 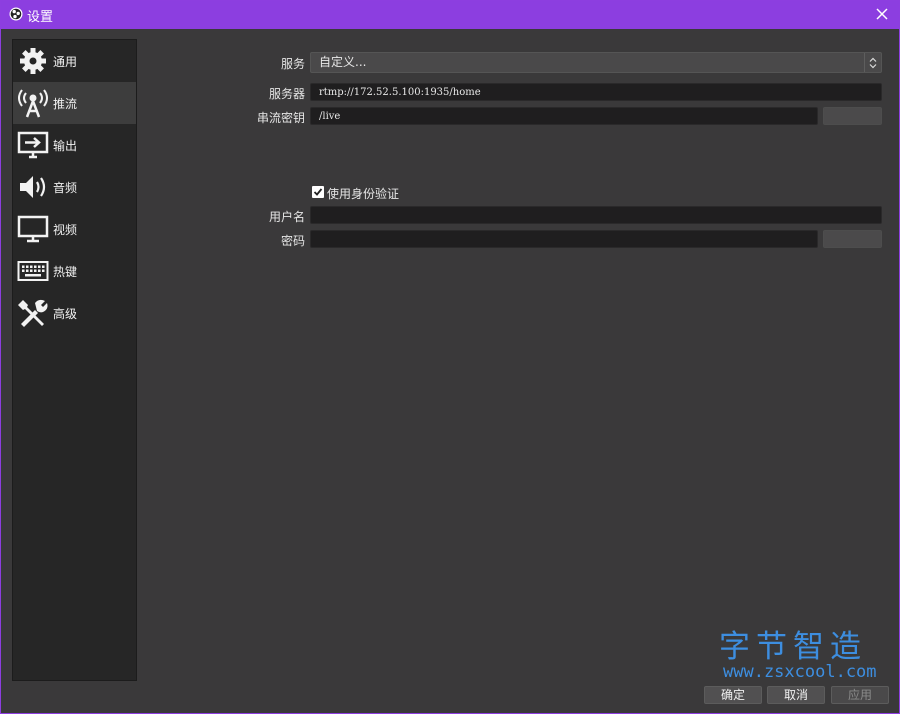 I want to click on apply-button: 应用, so click(x=860, y=695).